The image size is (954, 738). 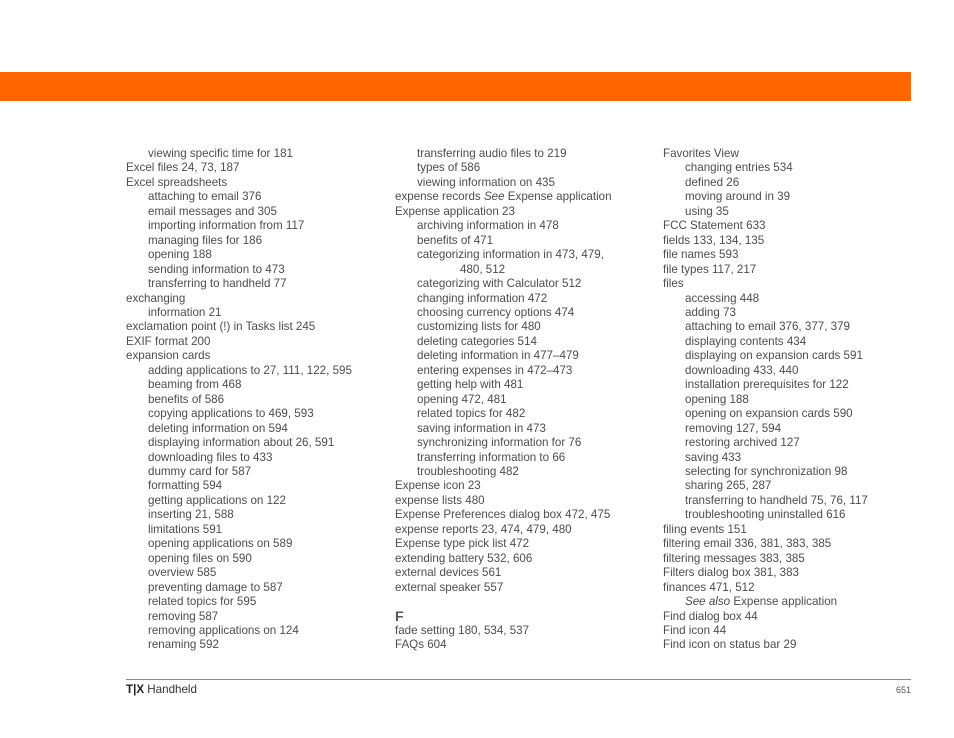 I want to click on footer-brand: T|X, so click(x=135, y=689).